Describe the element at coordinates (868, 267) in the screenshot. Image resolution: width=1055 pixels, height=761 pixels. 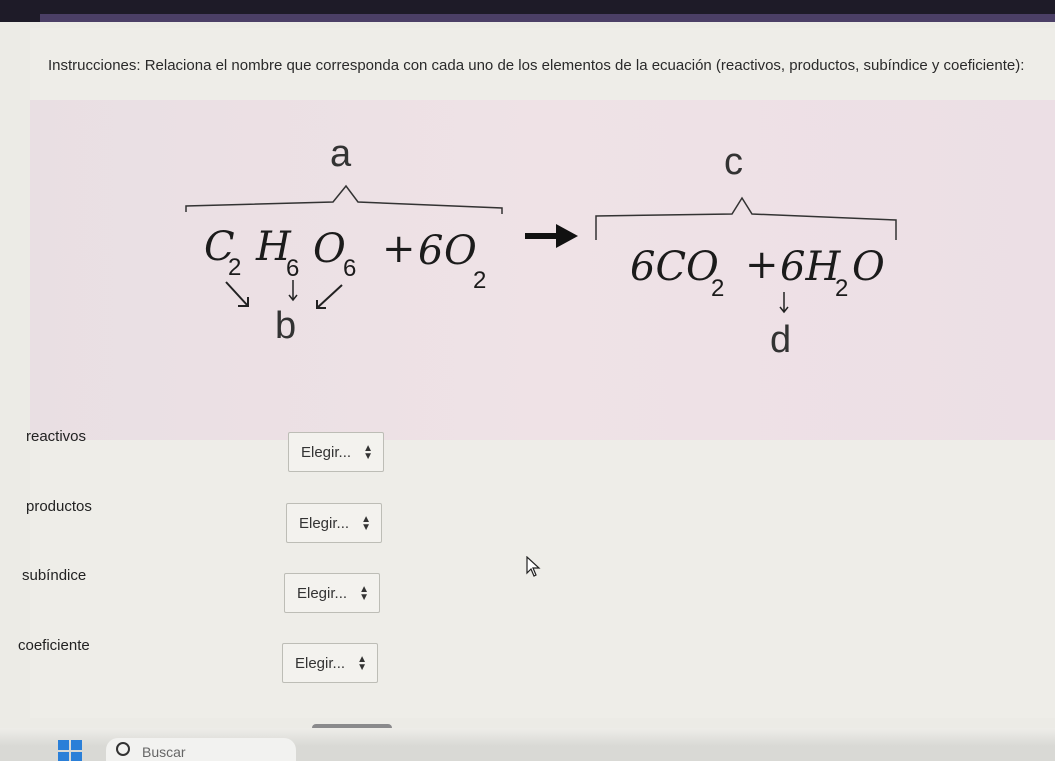
I see `formula-O-water: O` at that location.